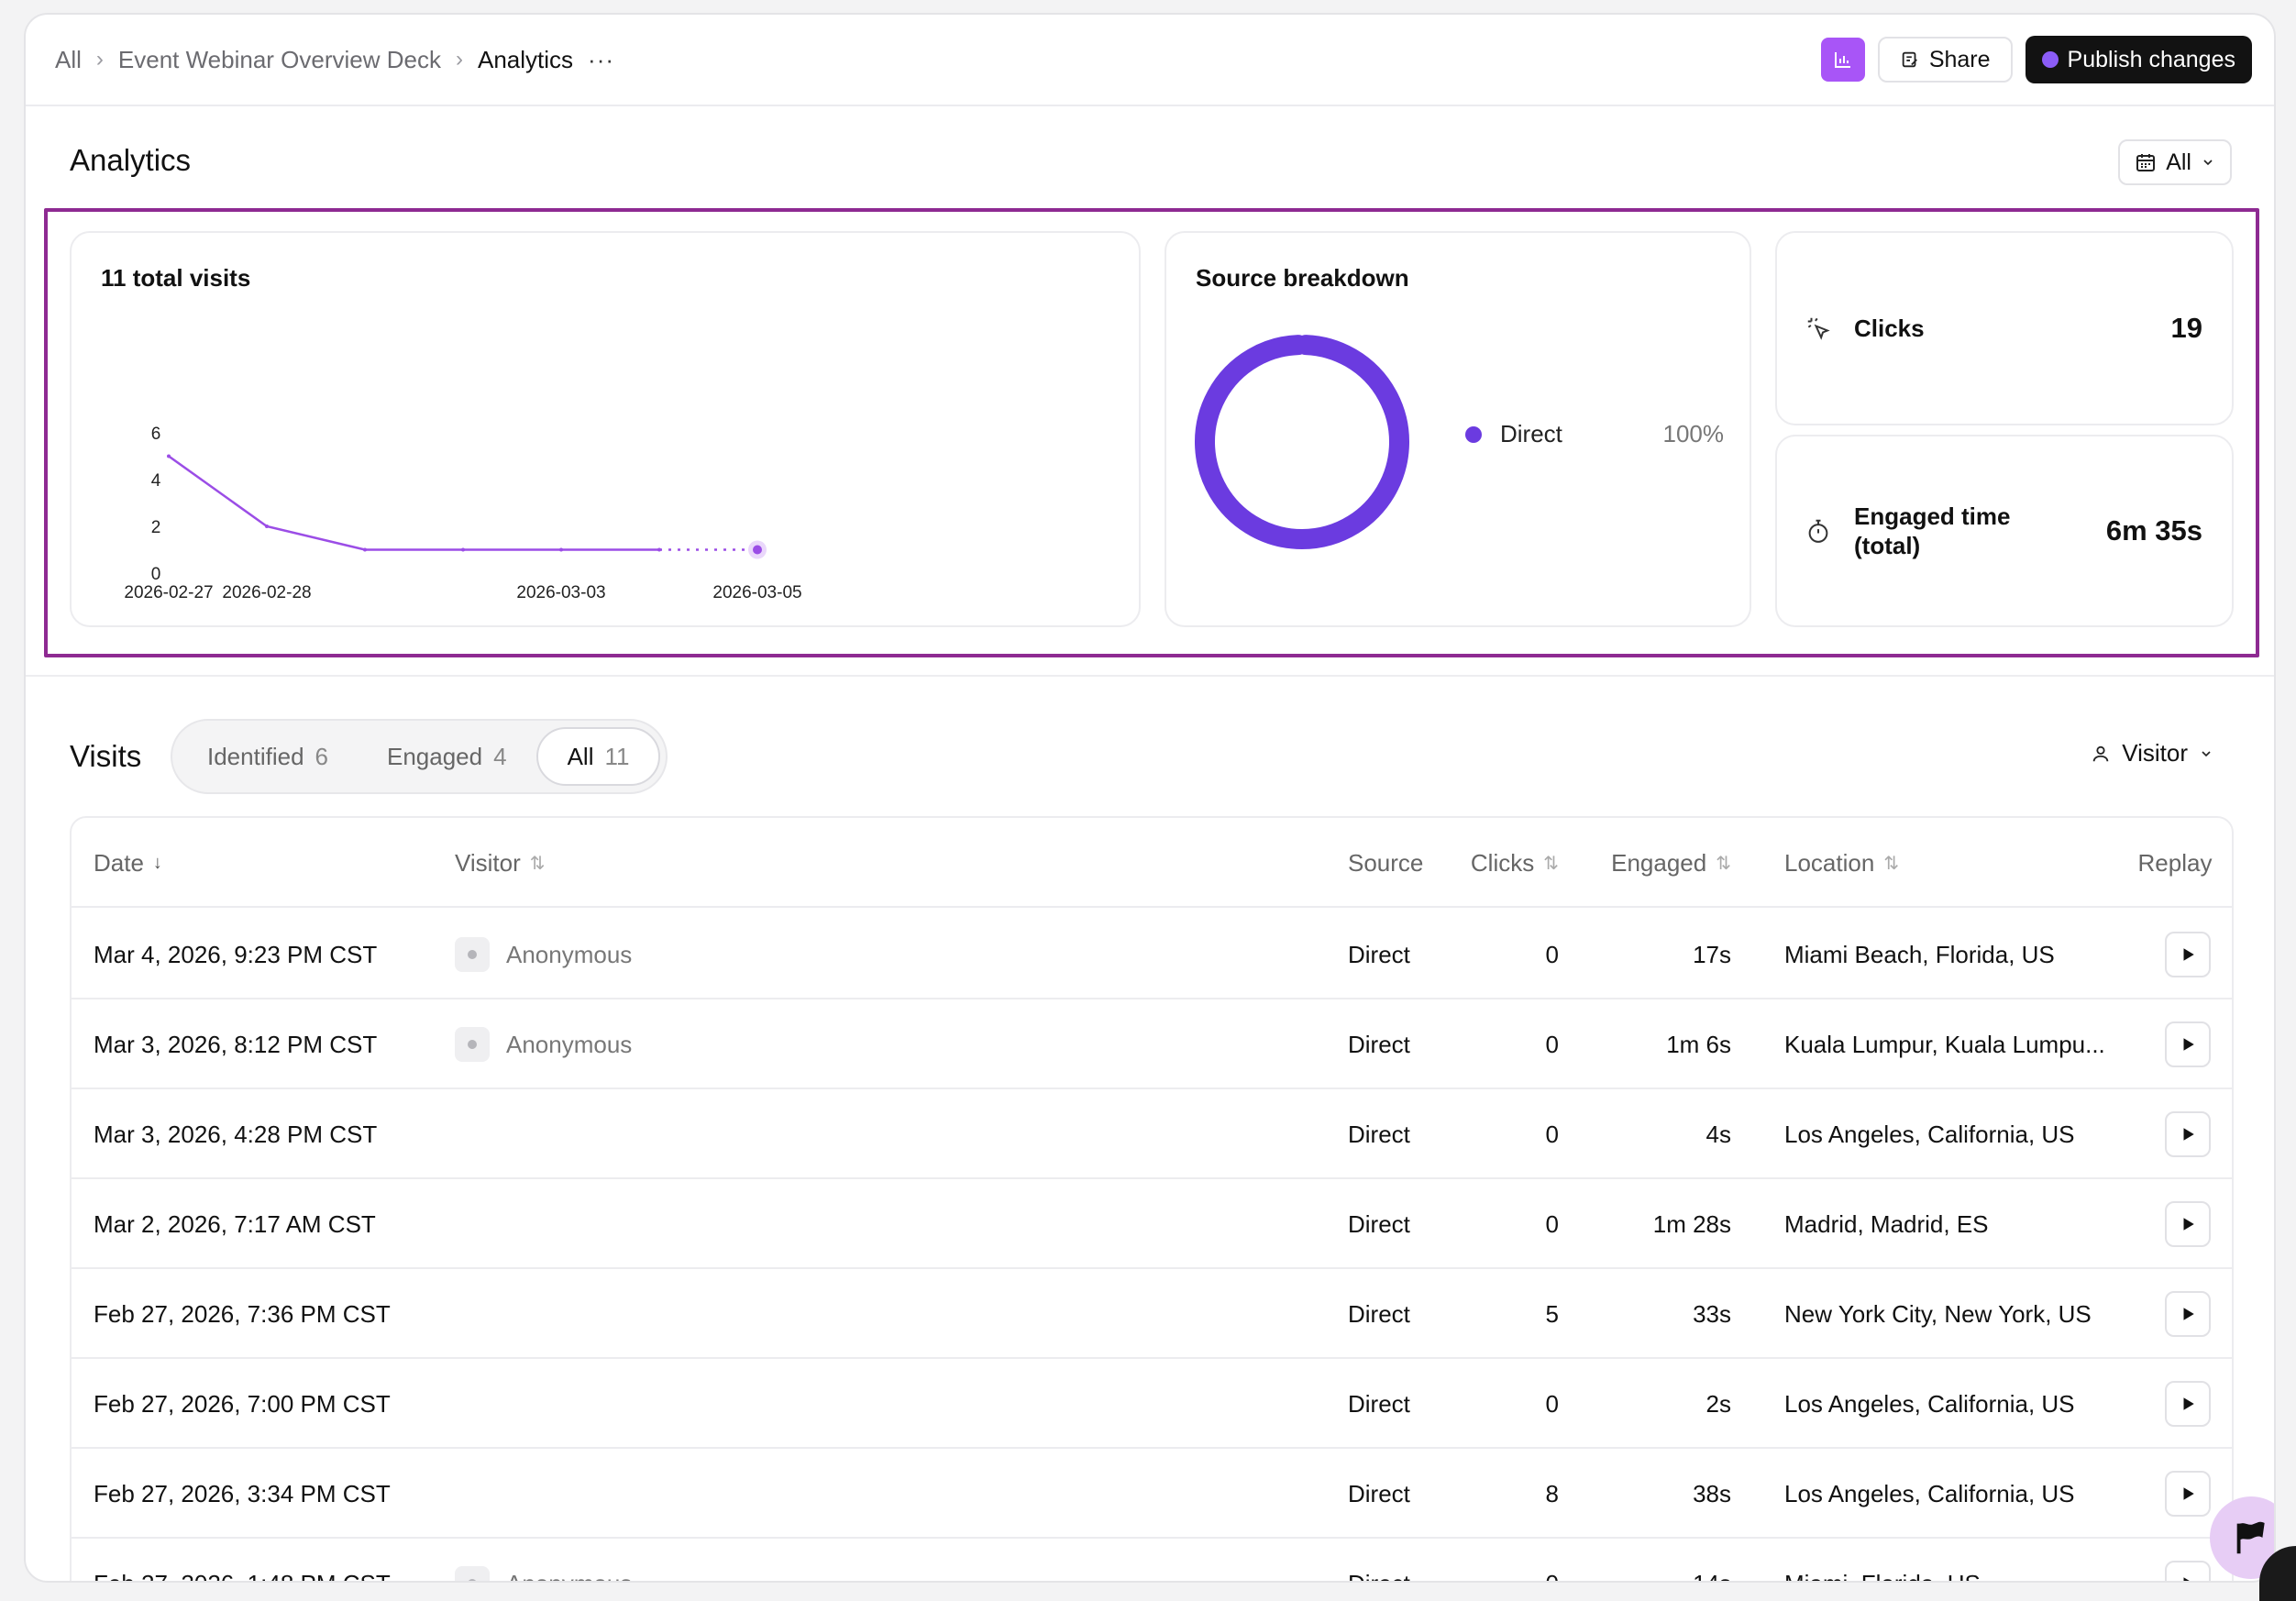  Describe the element at coordinates (235, 1223) in the screenshot. I see `cell-date: Mar 2, 2026, 7:17 AM CST` at that location.